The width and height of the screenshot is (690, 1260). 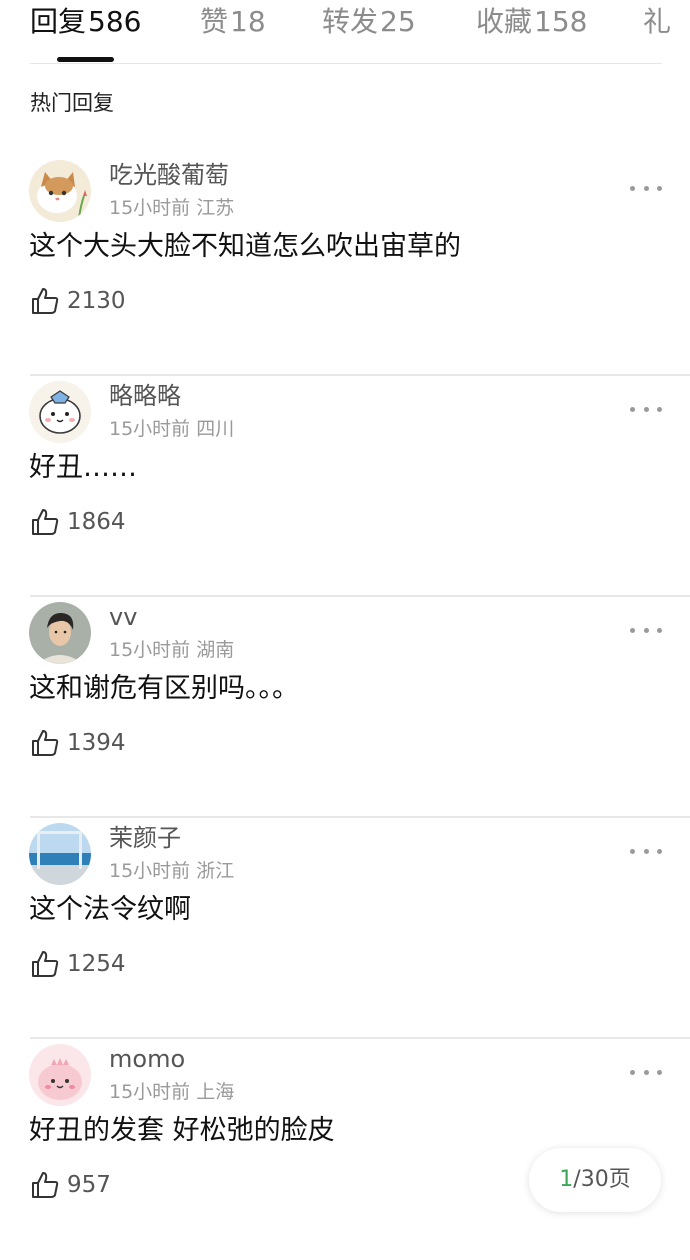 What do you see at coordinates (566, 1179) in the screenshot?
I see `current-page: 1` at bounding box center [566, 1179].